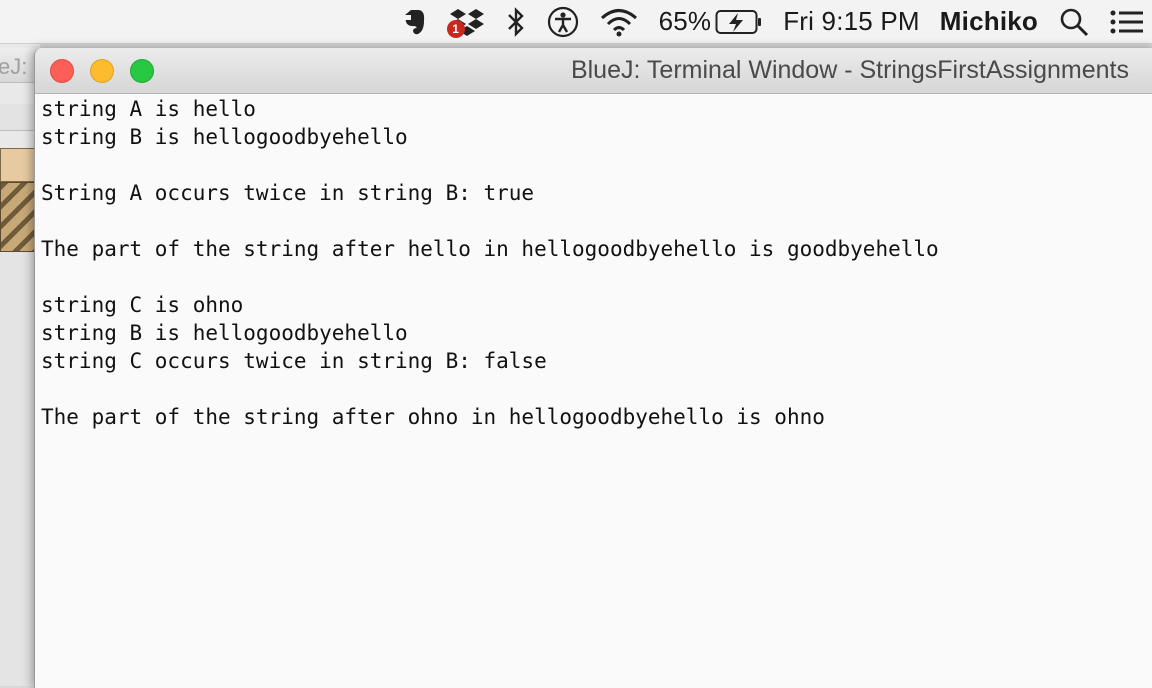 This screenshot has width=1152, height=688. Describe the element at coordinates (414, 22) in the screenshot. I see `evernote-icon` at that location.